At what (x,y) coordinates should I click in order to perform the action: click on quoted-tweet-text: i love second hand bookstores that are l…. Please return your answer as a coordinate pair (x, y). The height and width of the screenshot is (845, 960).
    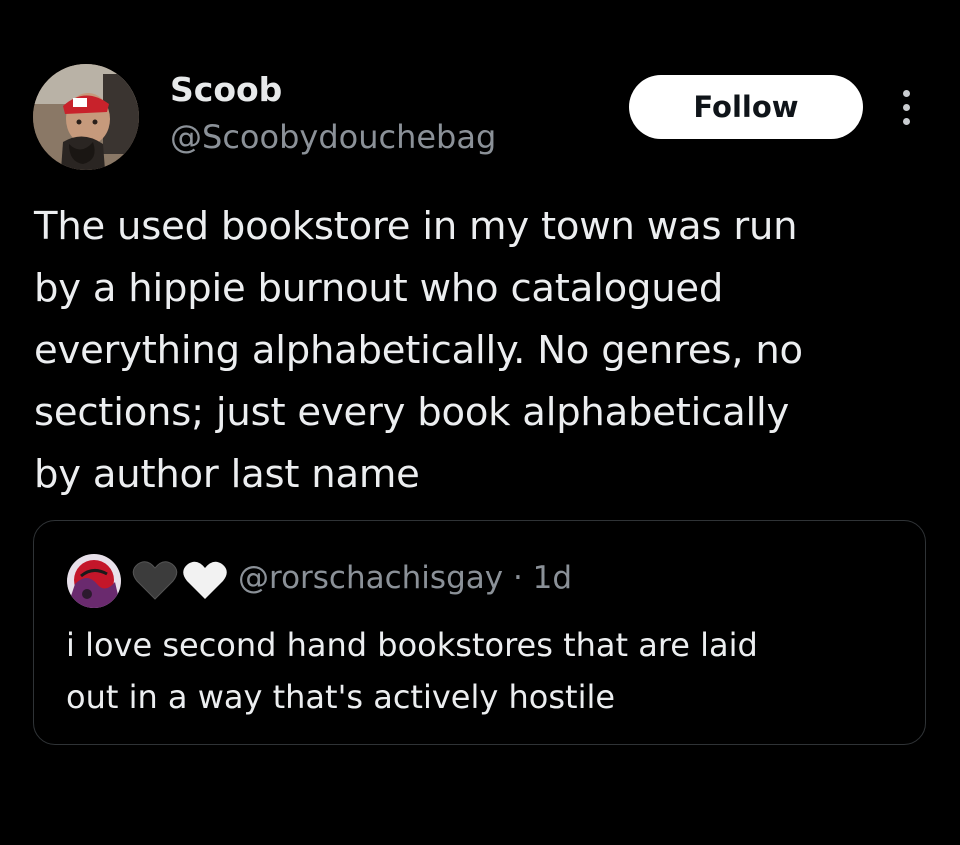
    Looking at the image, I should click on (412, 671).